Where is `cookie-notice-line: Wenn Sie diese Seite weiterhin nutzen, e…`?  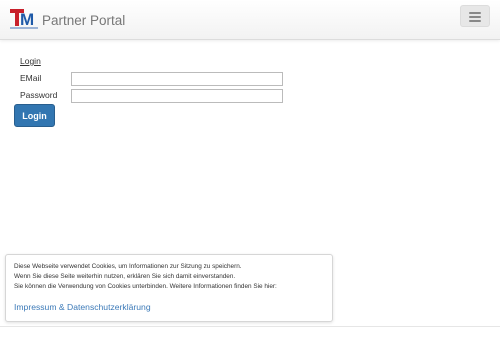 cookie-notice-line: Wenn Sie diese Seite weiterhin nutzen, e… is located at coordinates (125, 276).